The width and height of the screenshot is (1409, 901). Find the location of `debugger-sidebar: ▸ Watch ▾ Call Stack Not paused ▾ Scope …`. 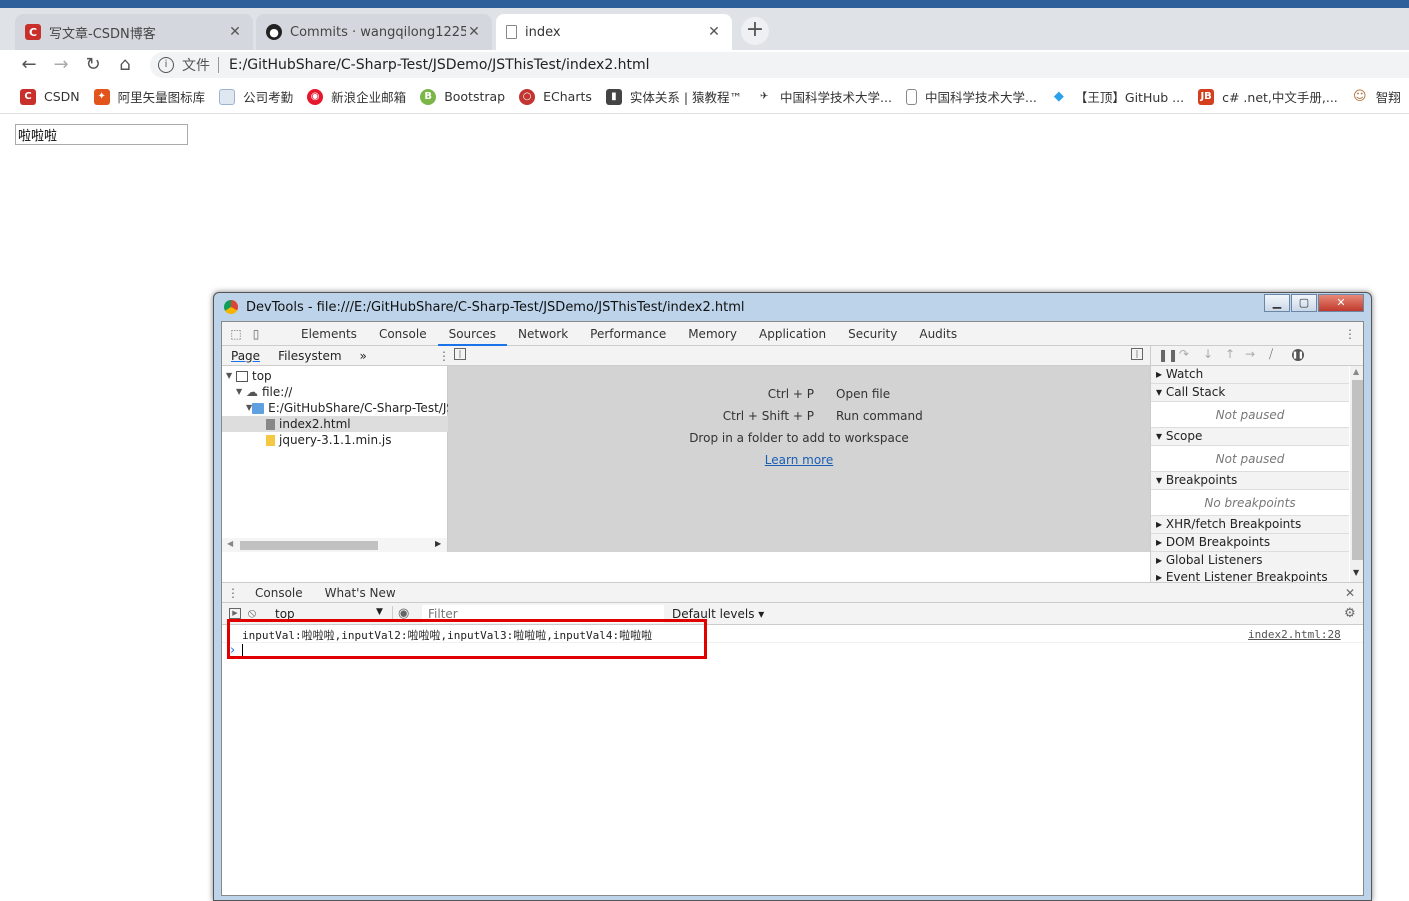

debugger-sidebar: ▸ Watch ▾ Call Stack Not paused ▾ Scope … is located at coordinates (1250, 474).